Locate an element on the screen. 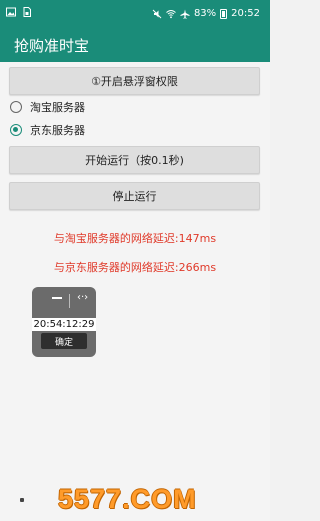 The image size is (320, 521). gallery-icon is located at coordinates (11, 12).